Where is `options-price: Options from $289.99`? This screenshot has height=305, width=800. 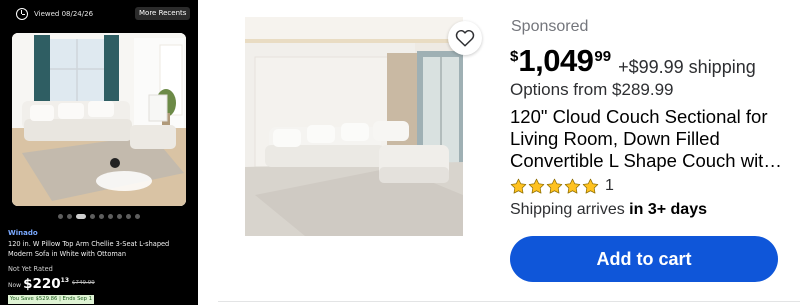
options-price: Options from $289.99 is located at coordinates (591, 90).